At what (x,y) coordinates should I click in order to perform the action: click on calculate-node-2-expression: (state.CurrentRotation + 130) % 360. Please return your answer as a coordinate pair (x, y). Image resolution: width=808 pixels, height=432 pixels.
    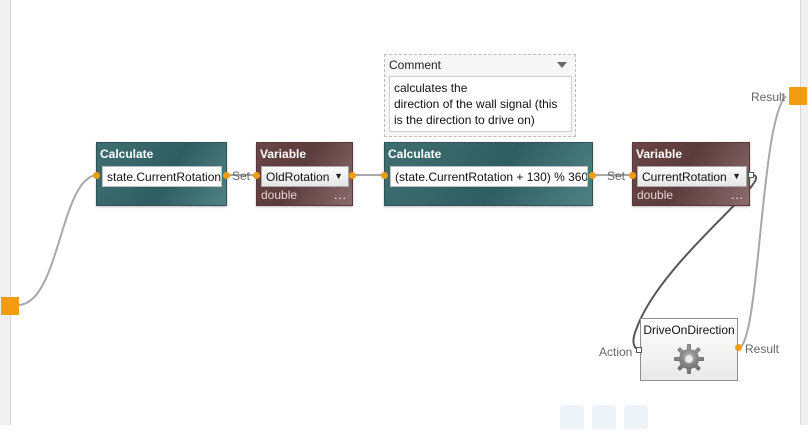
    Looking at the image, I should click on (489, 176).